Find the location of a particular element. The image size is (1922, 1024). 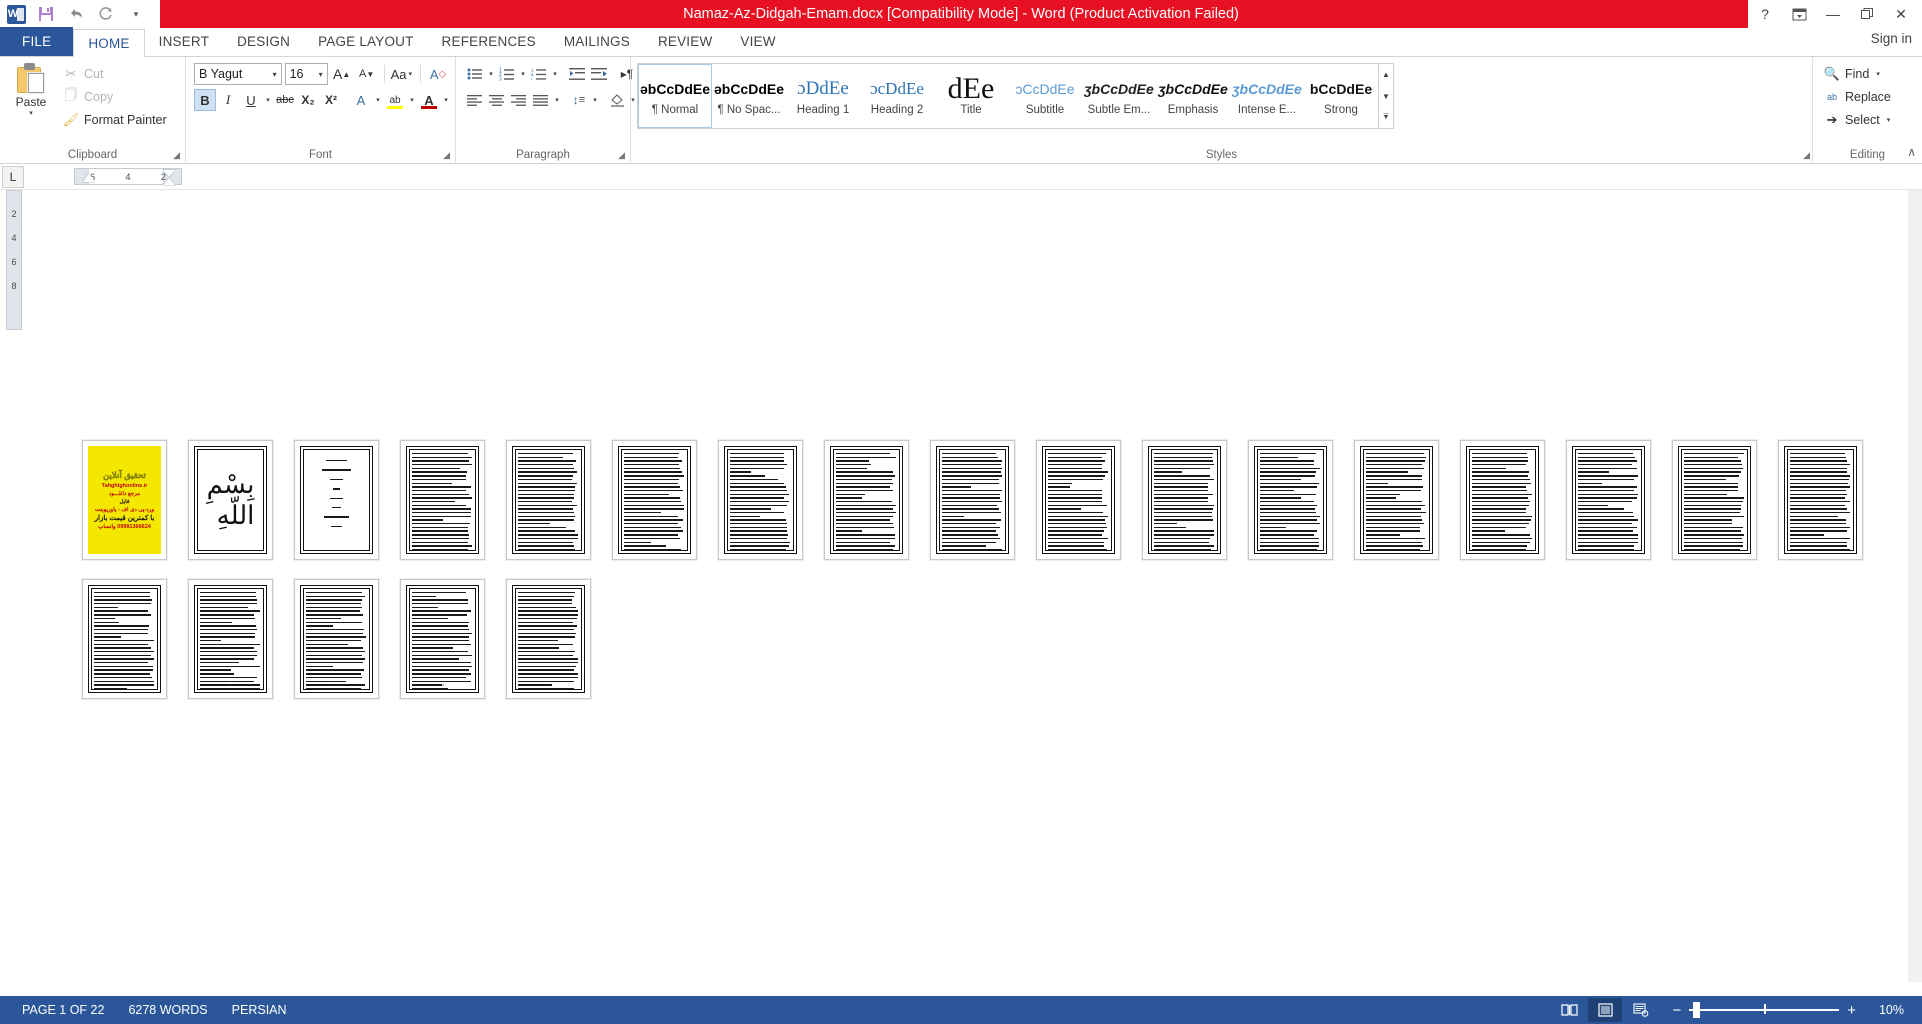

styles-scrollbar: ▲ ▼ ▼ ─ is located at coordinates (1386, 96).